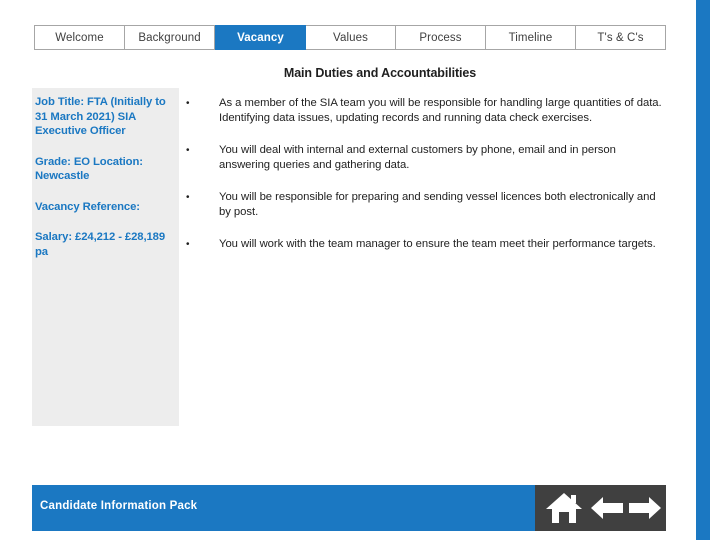 The height and width of the screenshot is (540, 720). What do you see at coordinates (441, 37) in the screenshot?
I see `tab-process: Process` at bounding box center [441, 37].